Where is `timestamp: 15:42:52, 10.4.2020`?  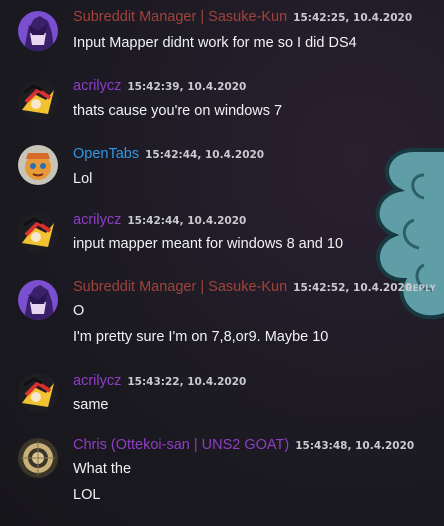 timestamp: 15:42:52, 10.4.2020 is located at coordinates (353, 288).